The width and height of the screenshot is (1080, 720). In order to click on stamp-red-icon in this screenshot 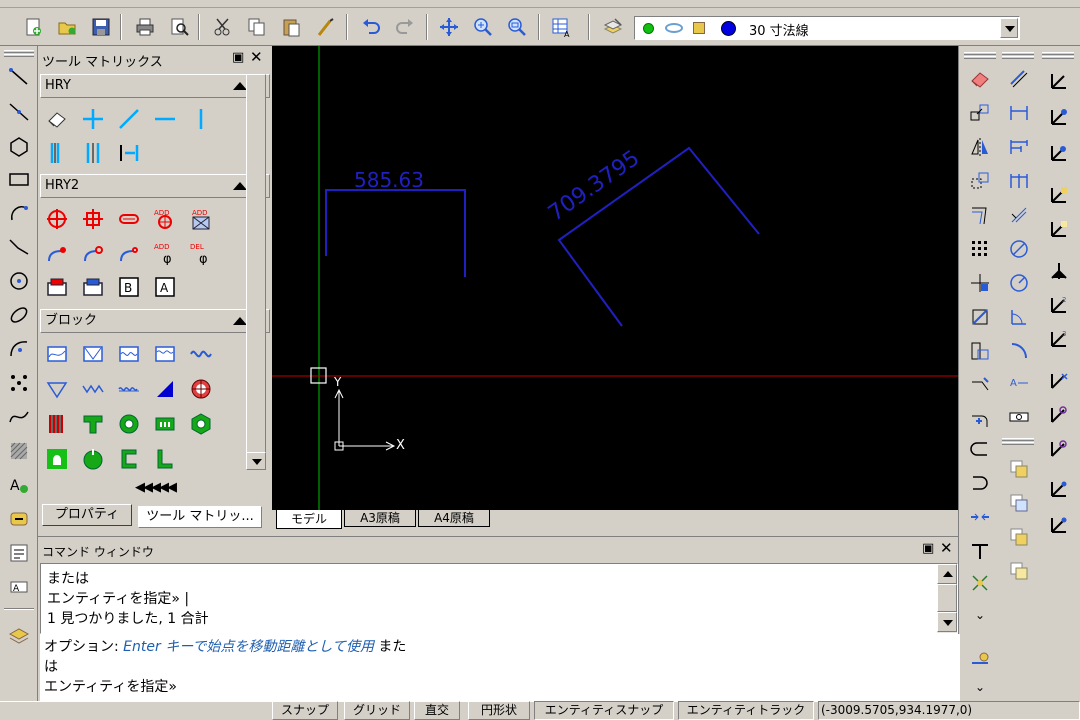, I will do `click(57, 287)`.